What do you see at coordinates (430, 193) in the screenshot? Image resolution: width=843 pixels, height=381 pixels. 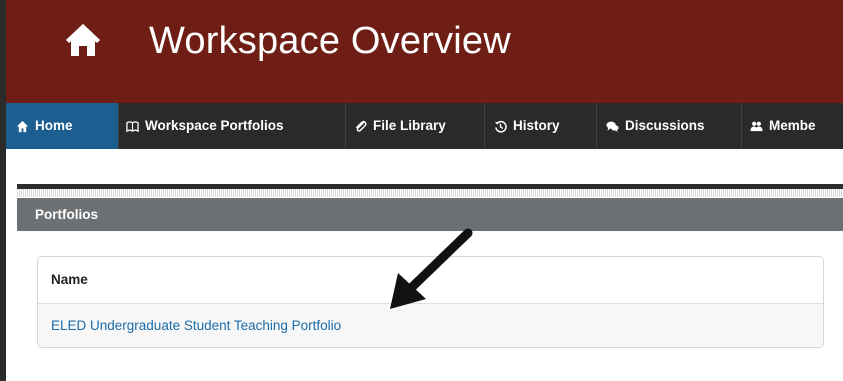 I see `content-divider-pattern` at bounding box center [430, 193].